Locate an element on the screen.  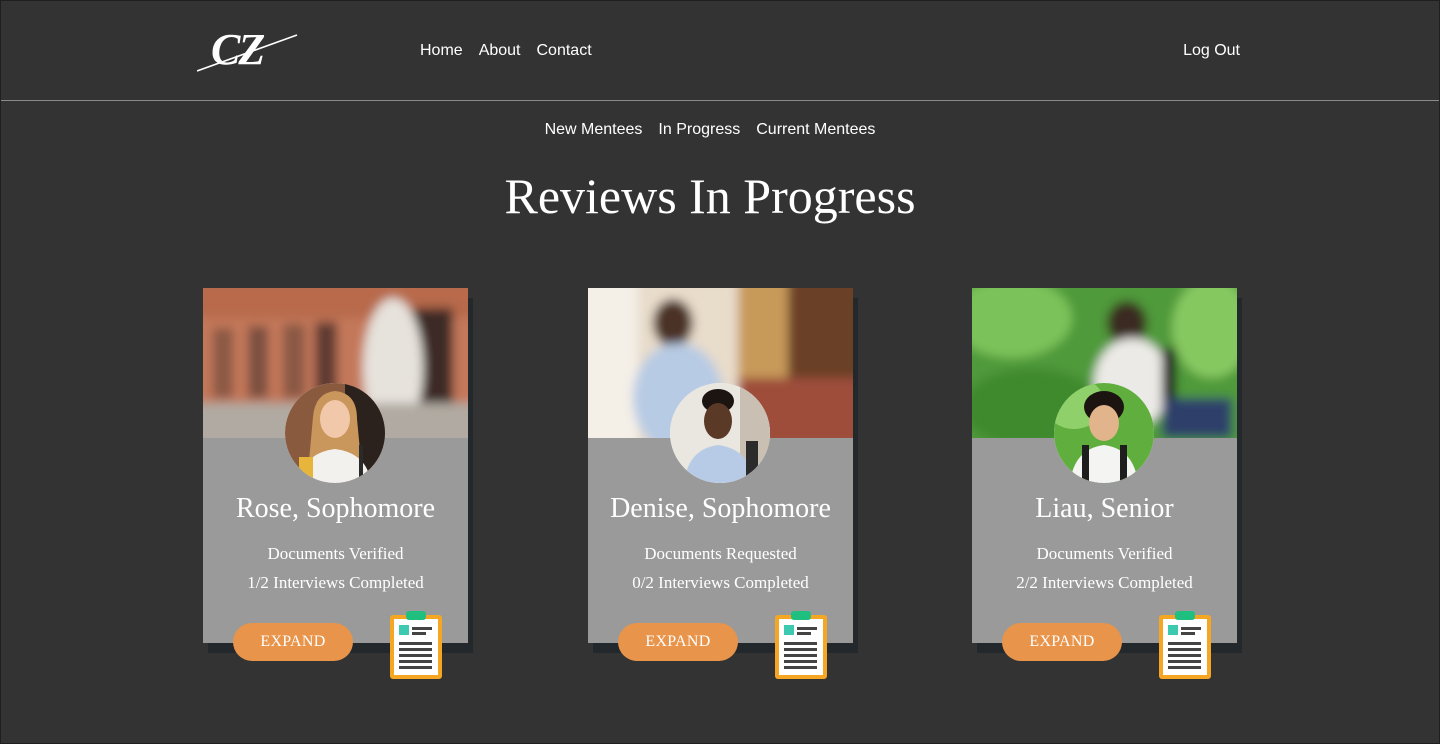
mentee-subnav: New Mentees In Progress Current Mentees is located at coordinates (710, 130).